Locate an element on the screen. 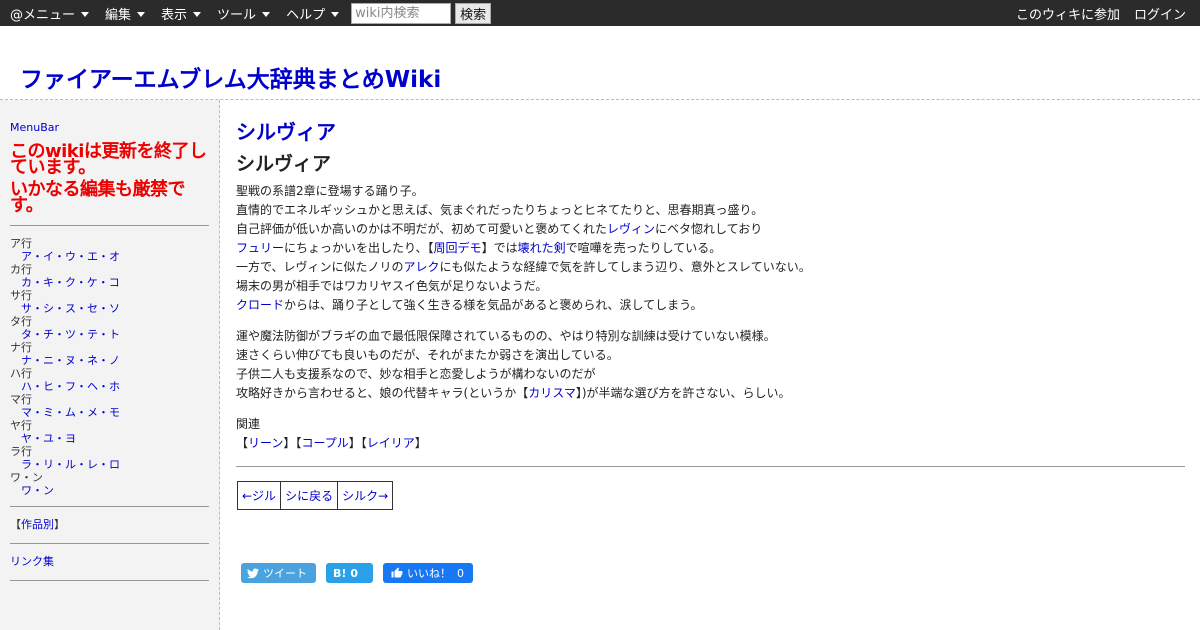 This screenshot has width=1200, height=630. tweet-label: ツイート is located at coordinates (285, 573).